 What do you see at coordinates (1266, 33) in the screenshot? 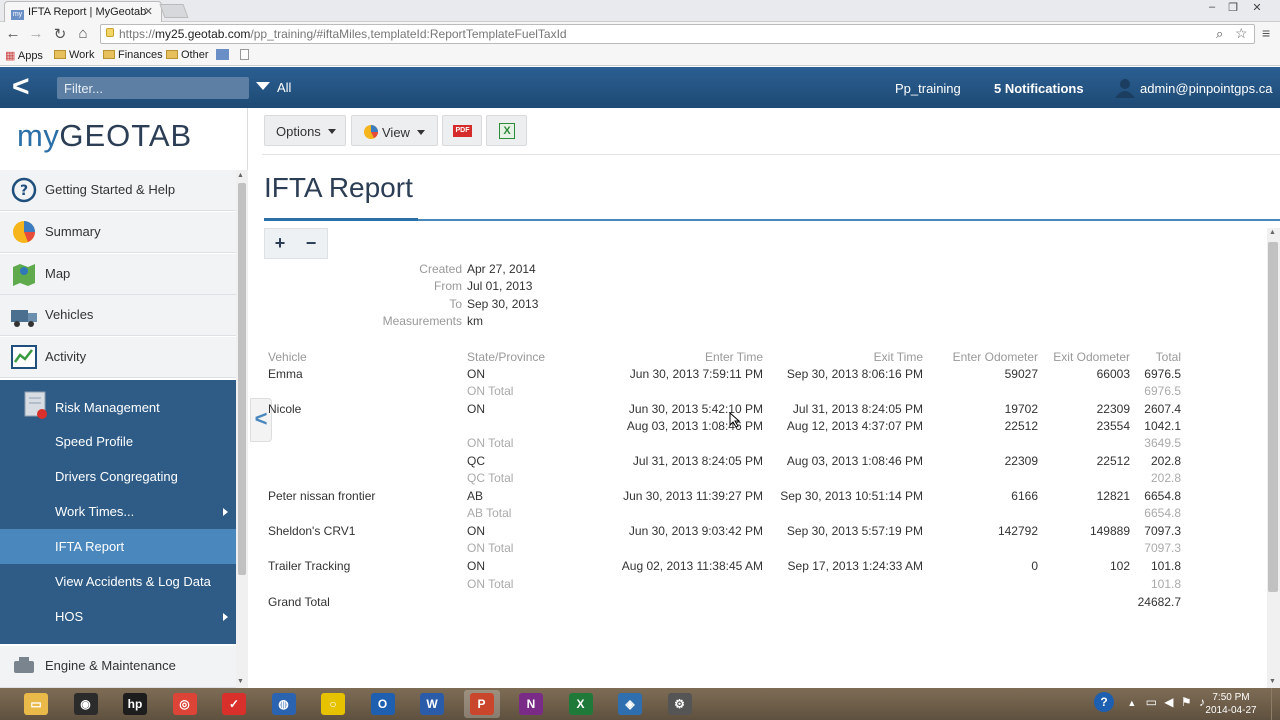
I see `menu-icon: ≡` at bounding box center [1266, 33].